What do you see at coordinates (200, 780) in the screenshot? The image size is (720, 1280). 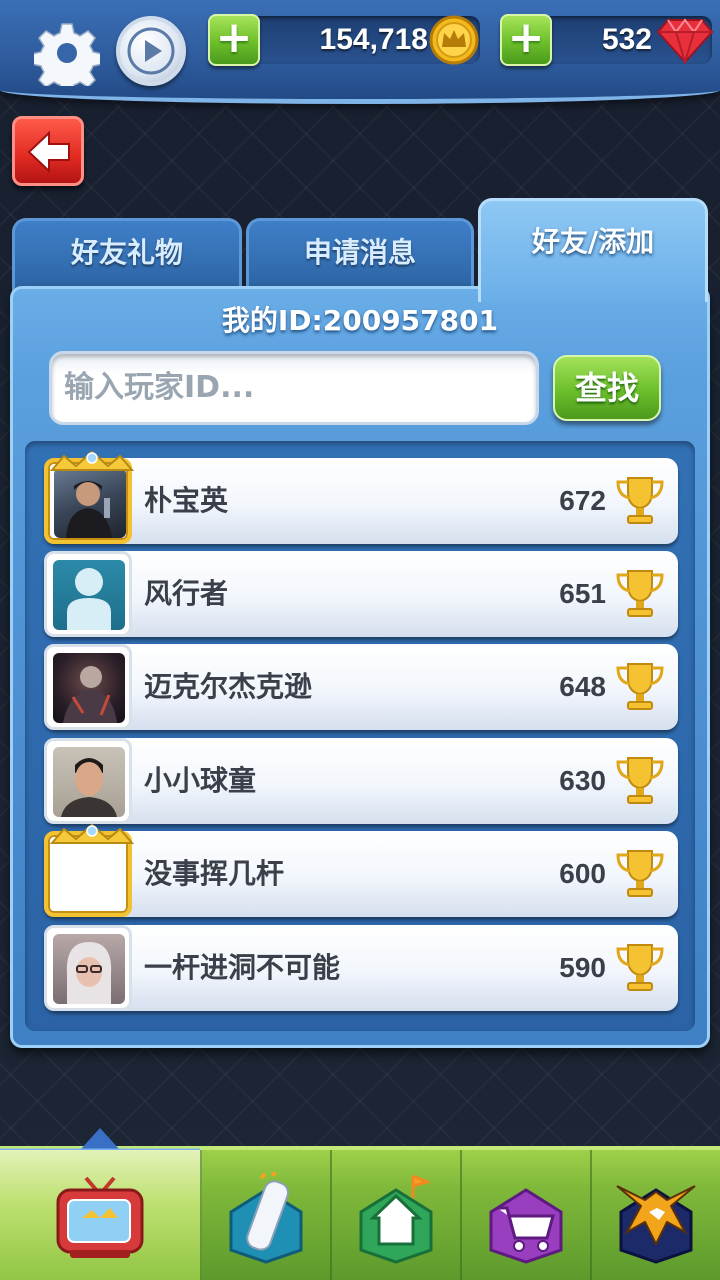 I see `friend-name: 小小球童` at bounding box center [200, 780].